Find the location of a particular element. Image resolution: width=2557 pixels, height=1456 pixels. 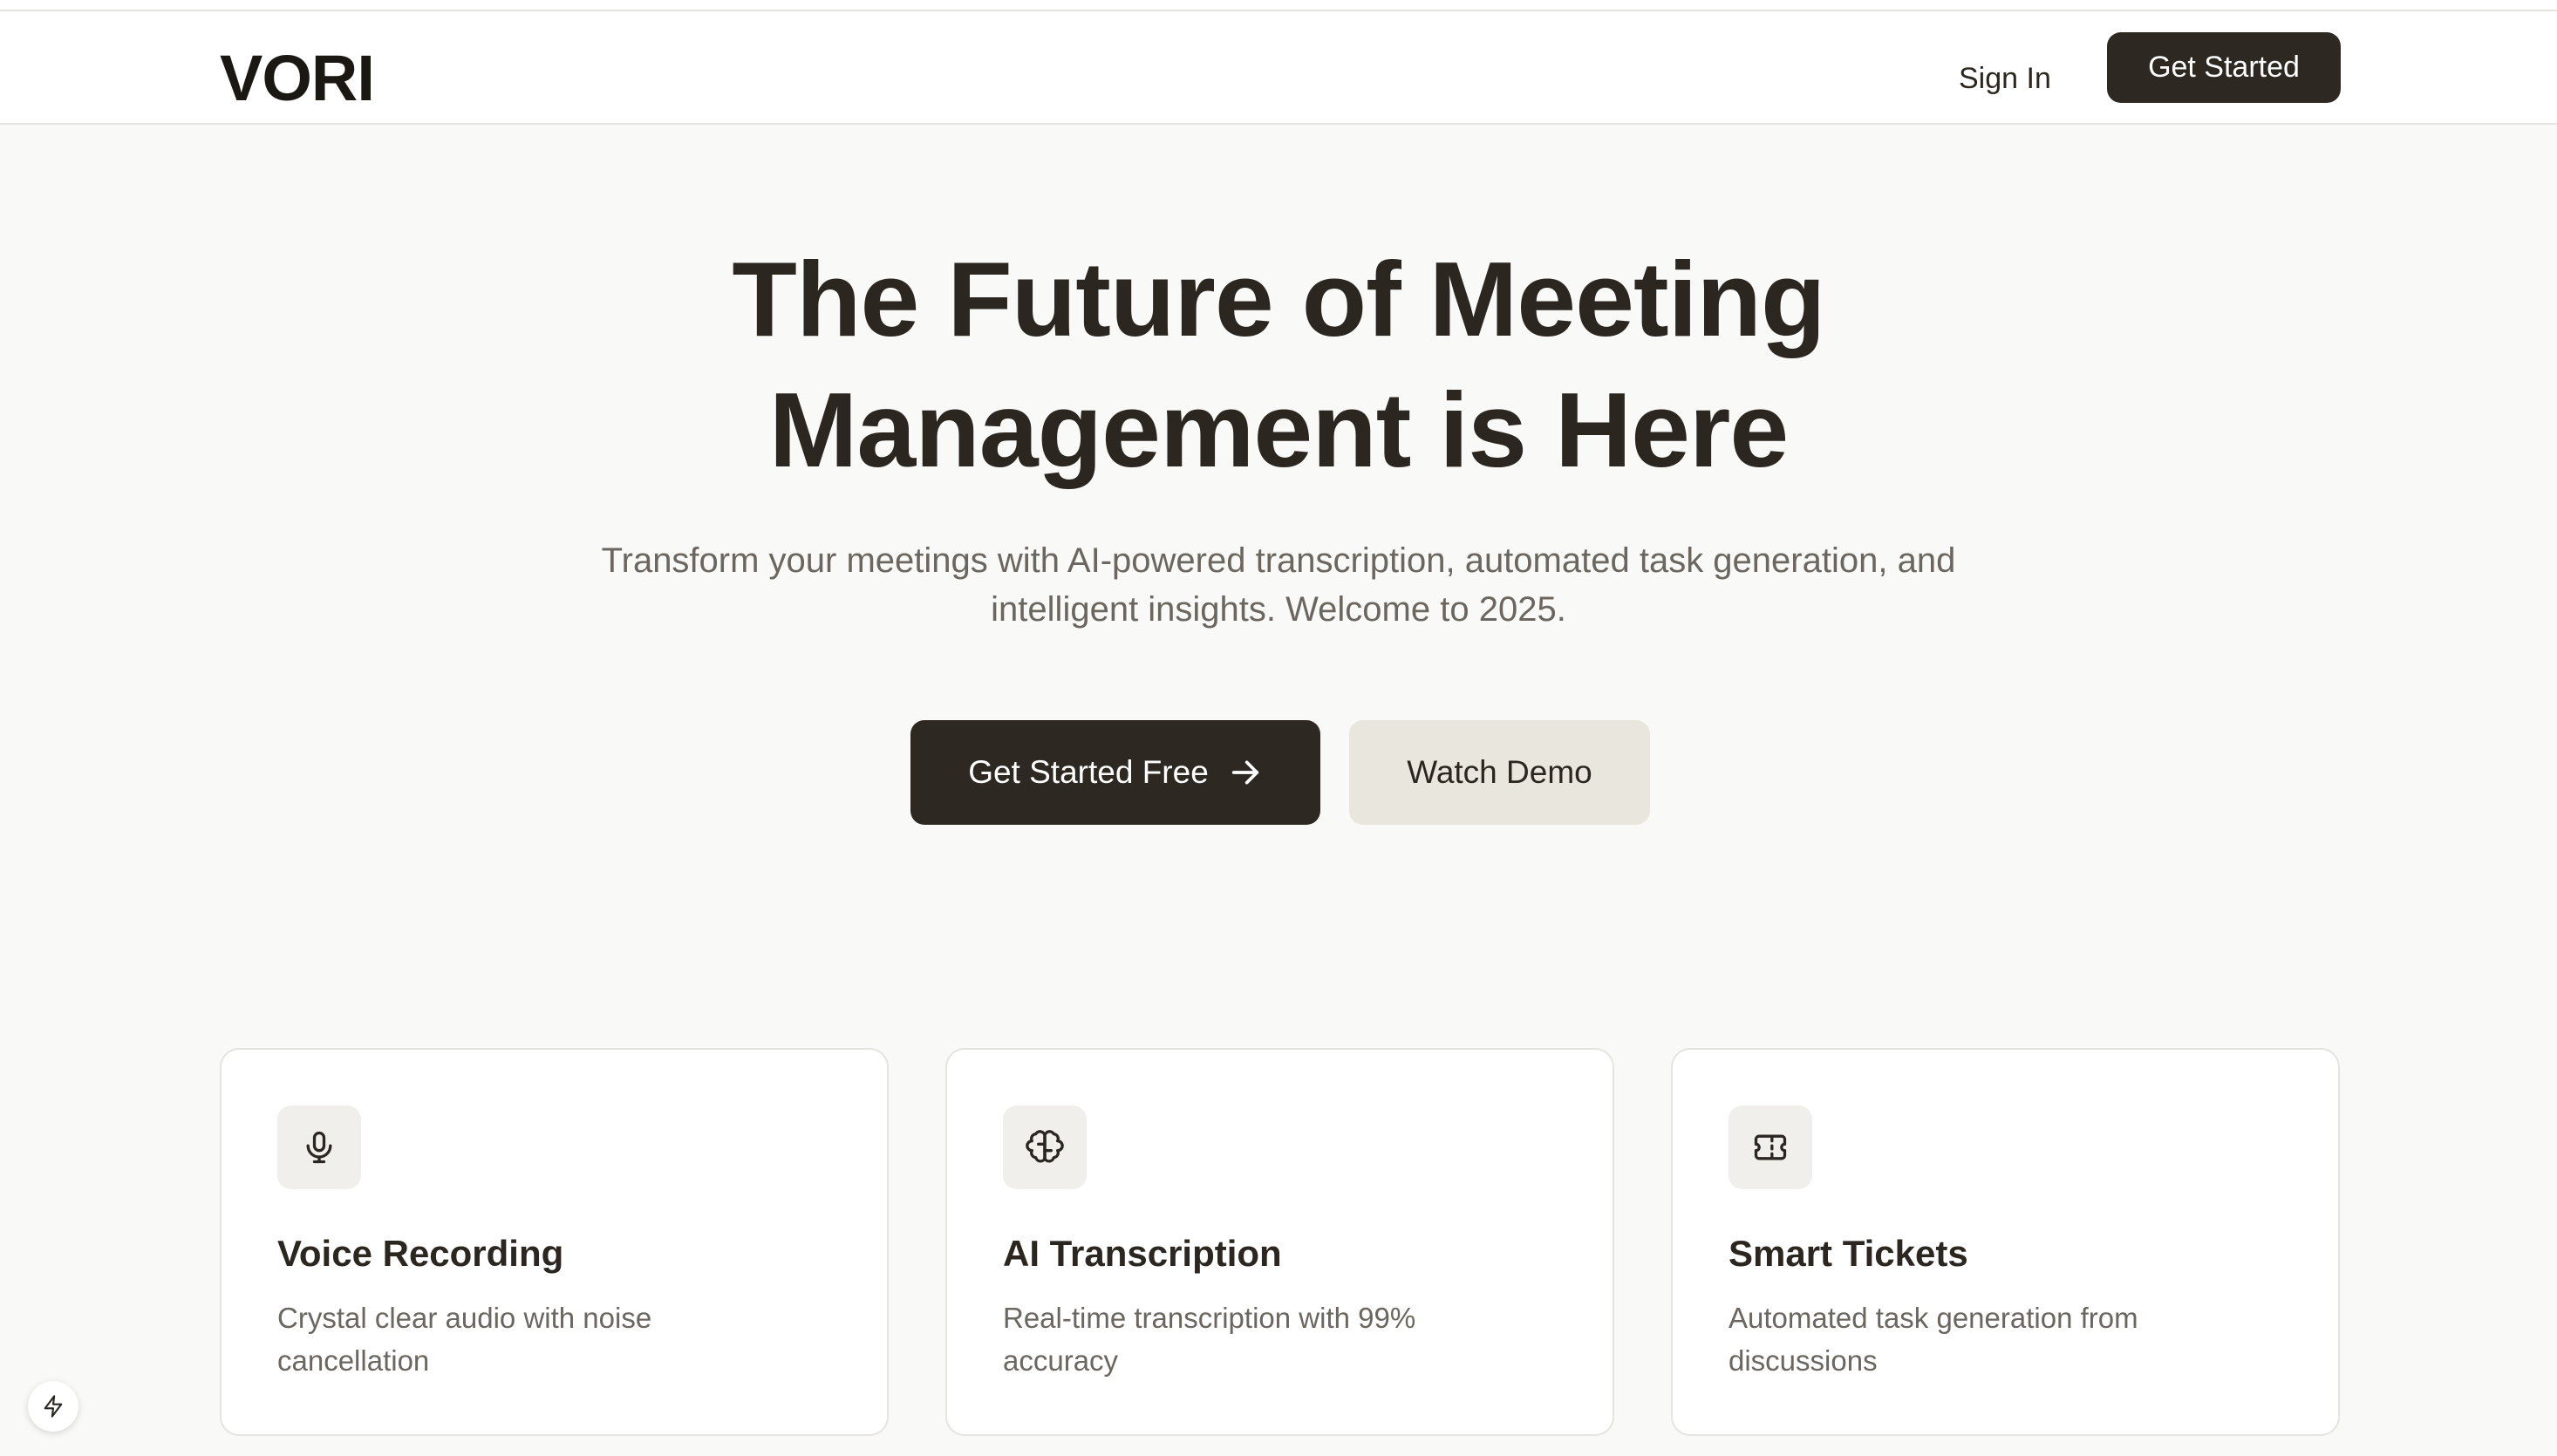

top-border is located at coordinates (1278, 5).